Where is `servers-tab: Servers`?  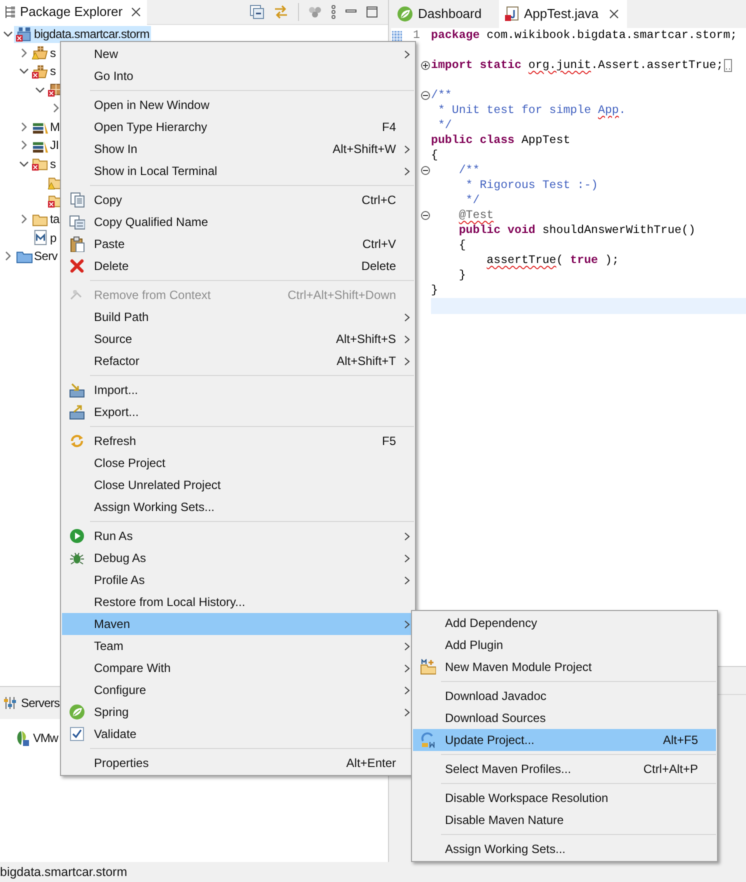 servers-tab: Servers is located at coordinates (30, 703).